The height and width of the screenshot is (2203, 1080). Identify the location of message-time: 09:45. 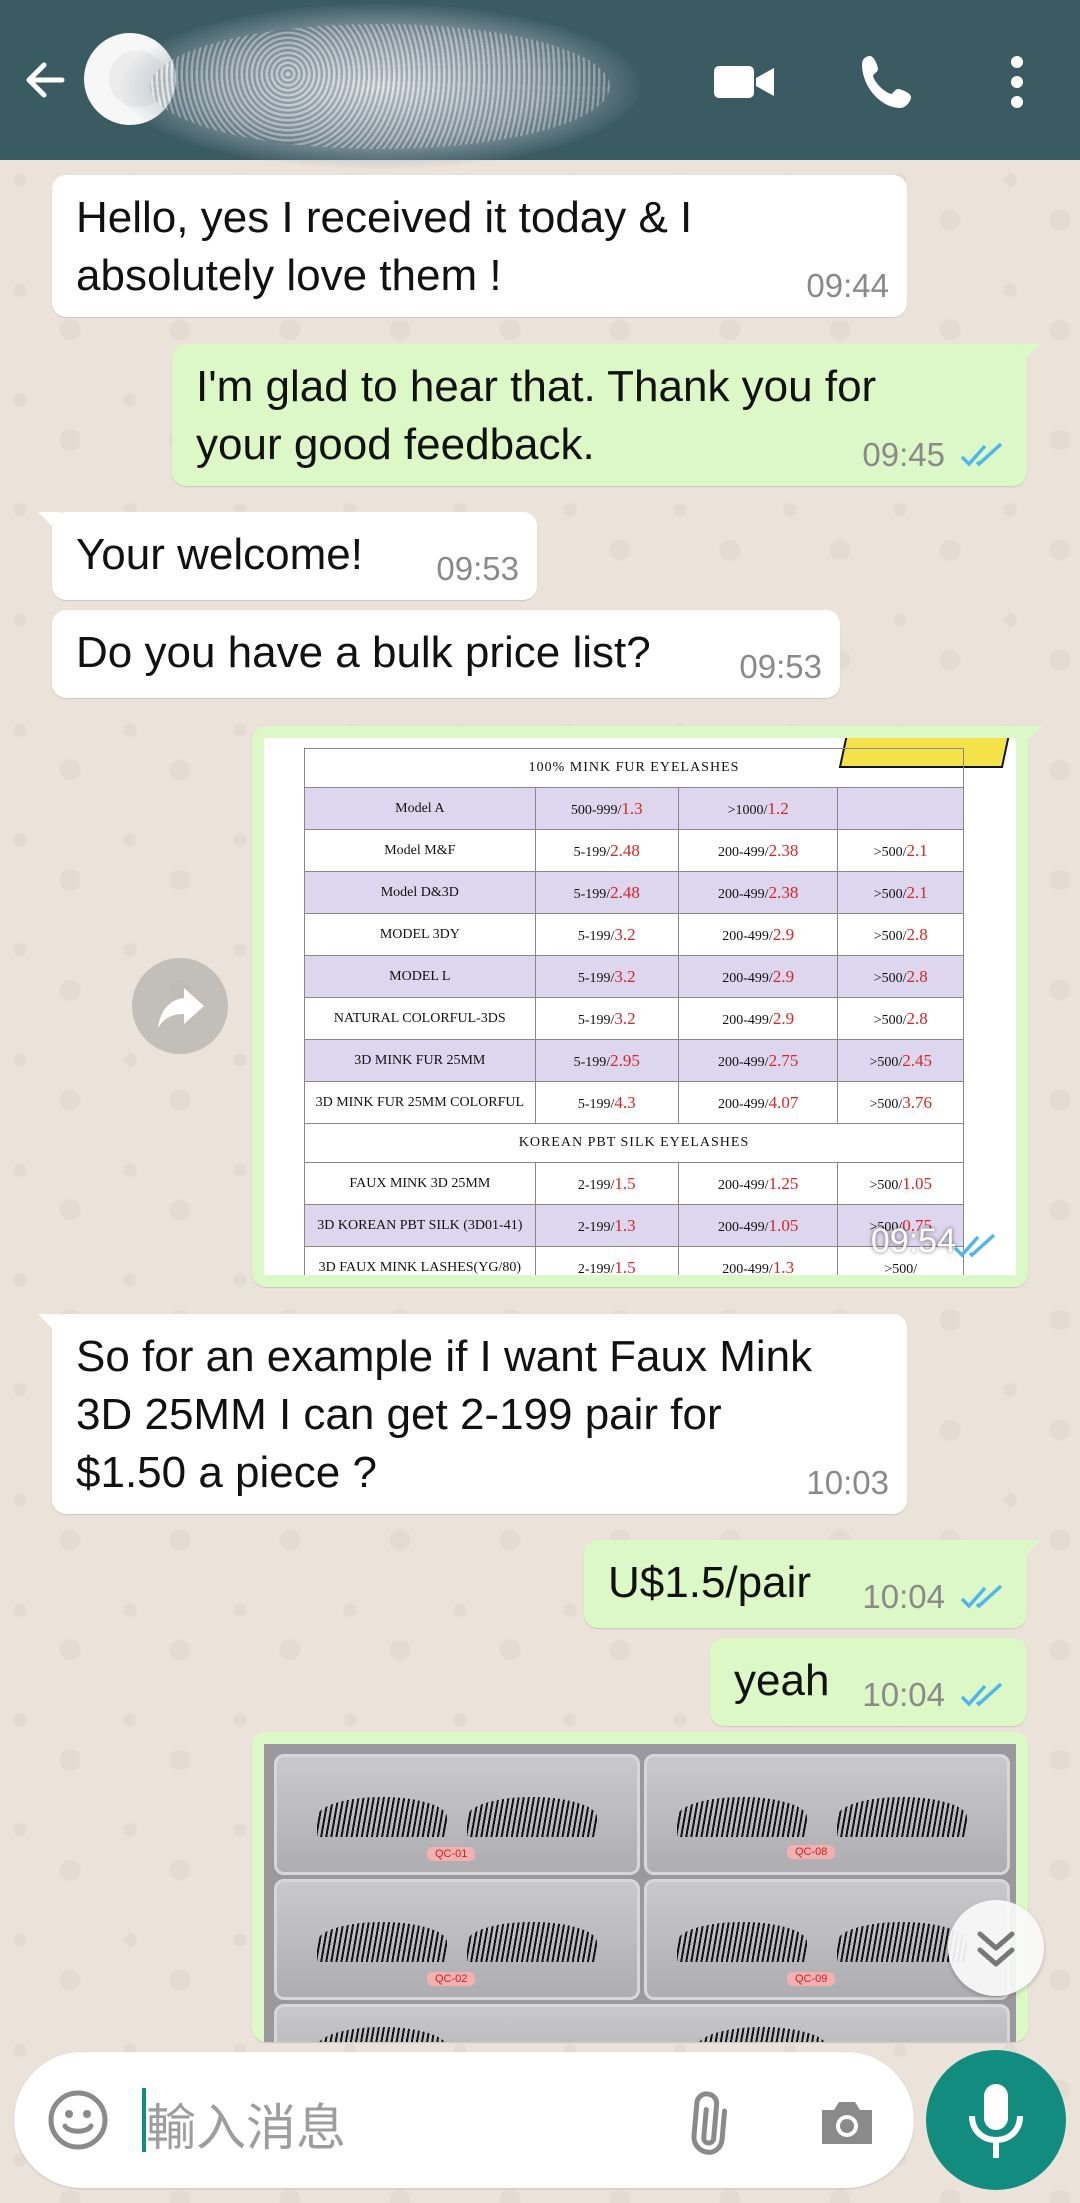
(903, 454).